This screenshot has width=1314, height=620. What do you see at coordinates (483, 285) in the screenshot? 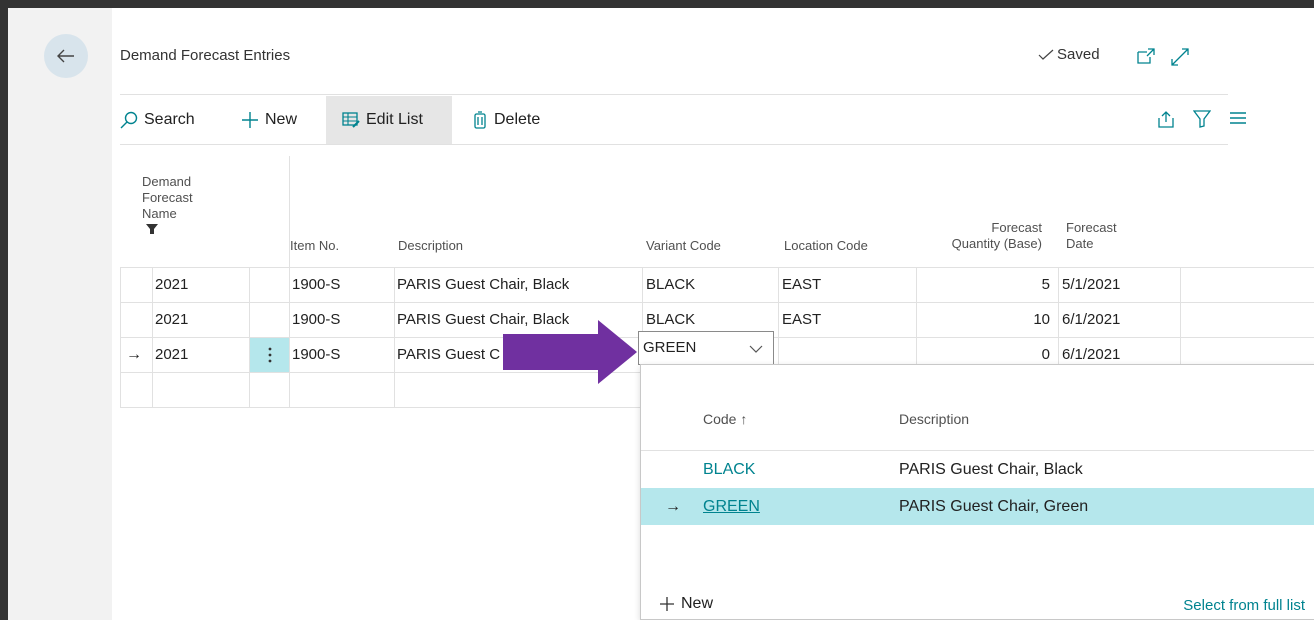
I see `row1-description: PARIS Guest Chair, Black` at bounding box center [483, 285].